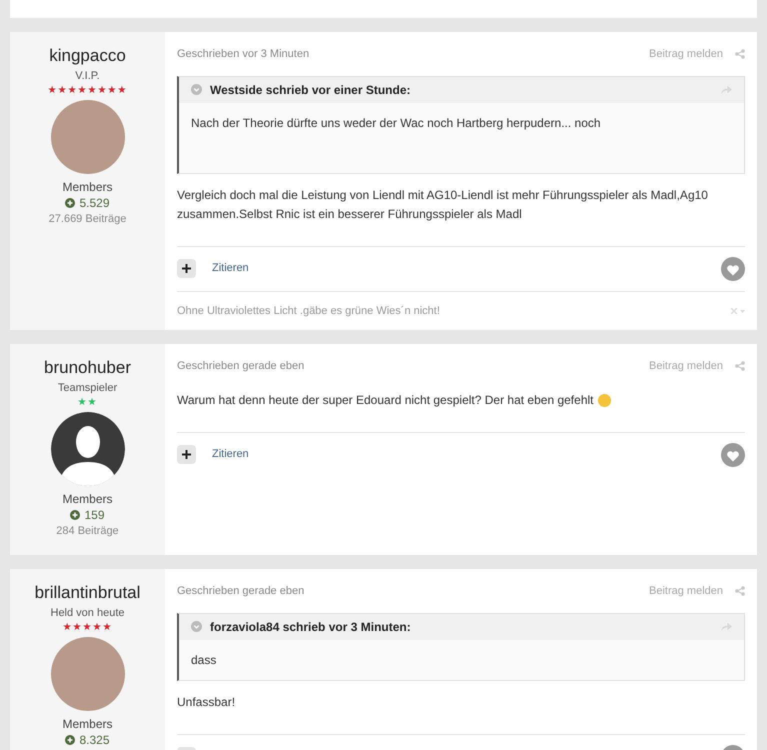 The width and height of the screenshot is (767, 750). What do you see at coordinates (88, 388) in the screenshot?
I see `author-rank: Teamspieler` at bounding box center [88, 388].